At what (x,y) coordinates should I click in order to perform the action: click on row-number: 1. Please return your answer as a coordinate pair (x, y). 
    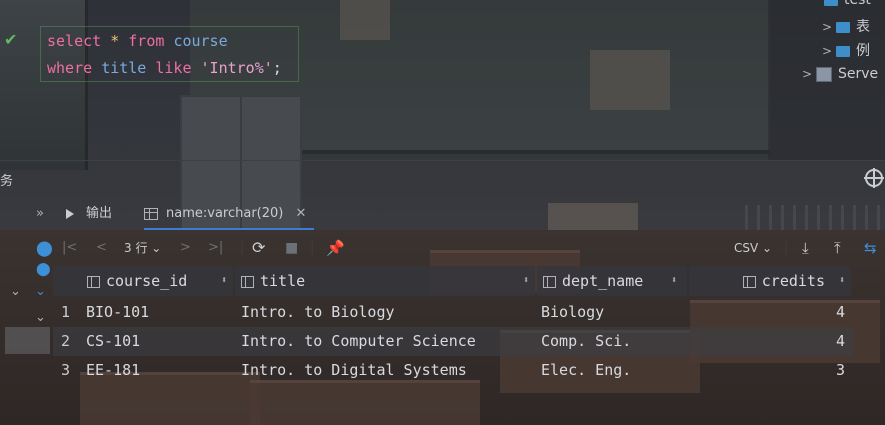
    Looking at the image, I should click on (66, 312).